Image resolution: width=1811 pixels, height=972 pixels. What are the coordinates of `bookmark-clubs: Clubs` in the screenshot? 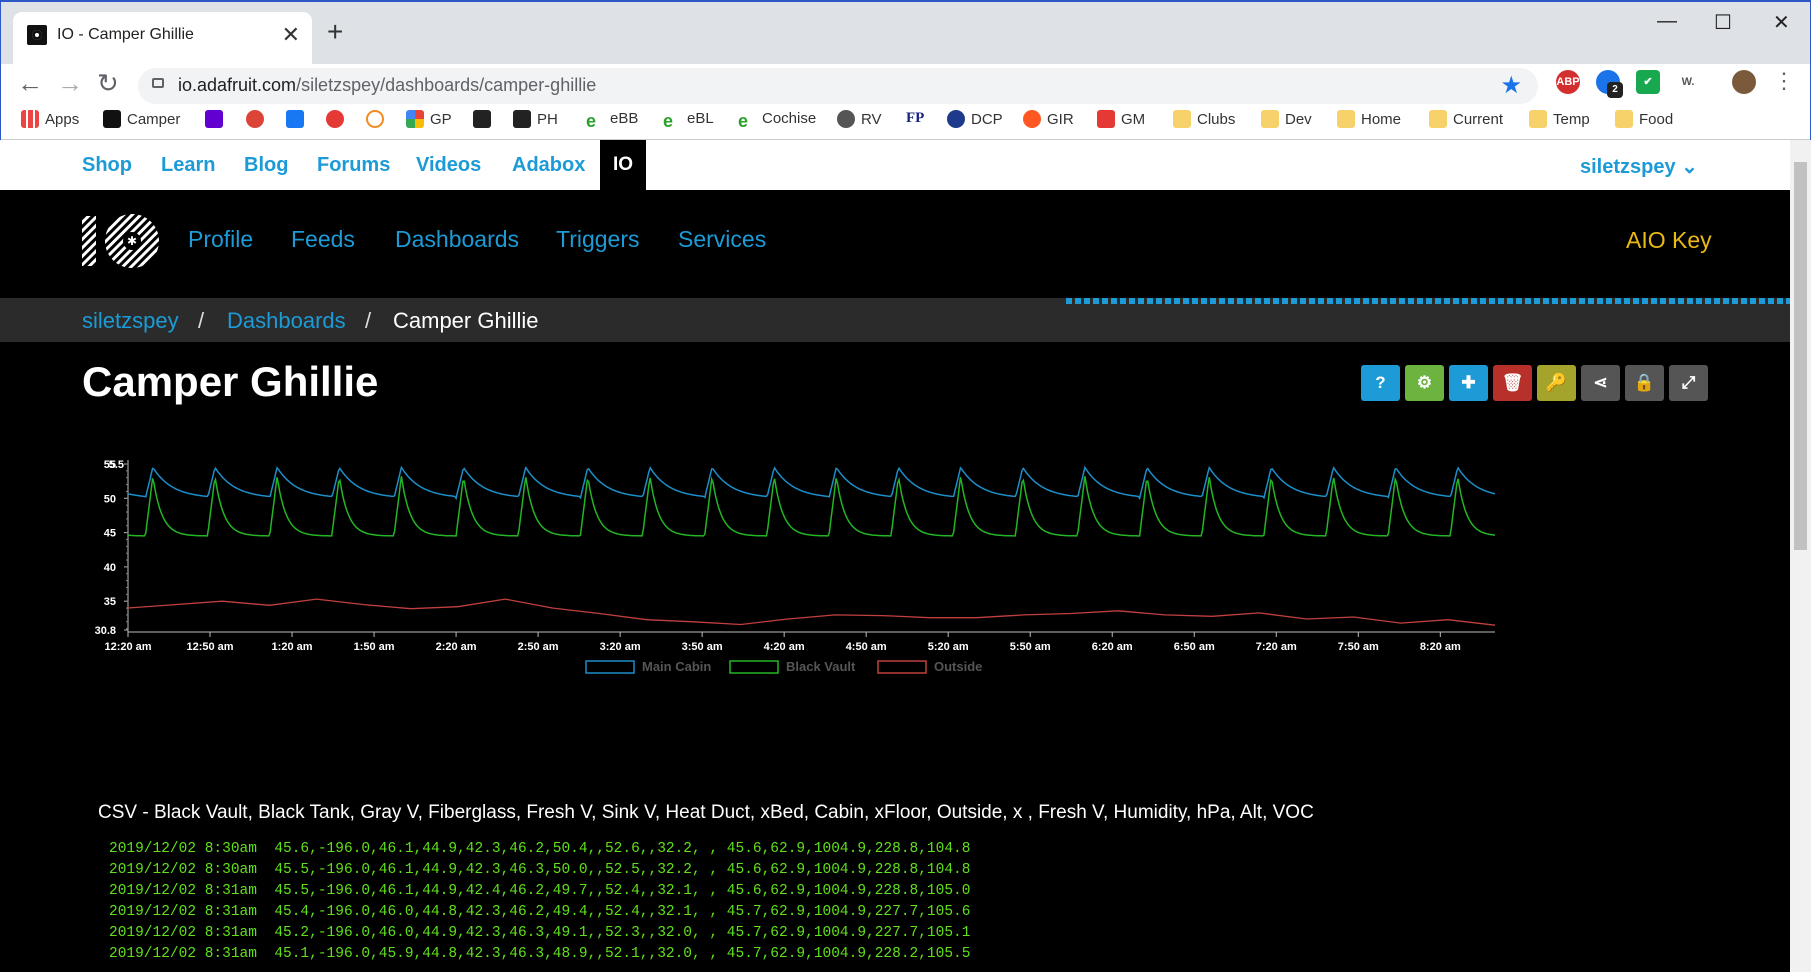 It's located at (1204, 123).